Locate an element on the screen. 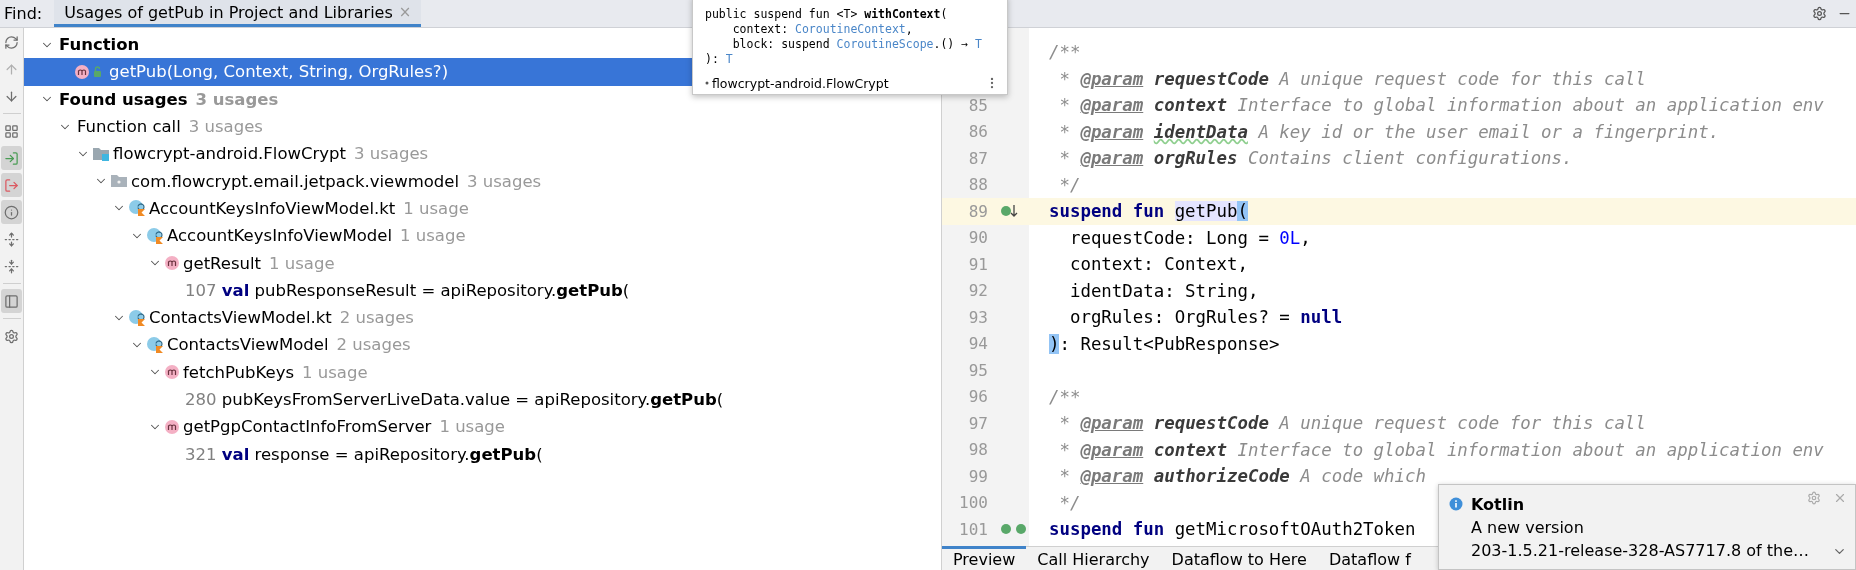  line-number: 89 is located at coordinates (977, 211).